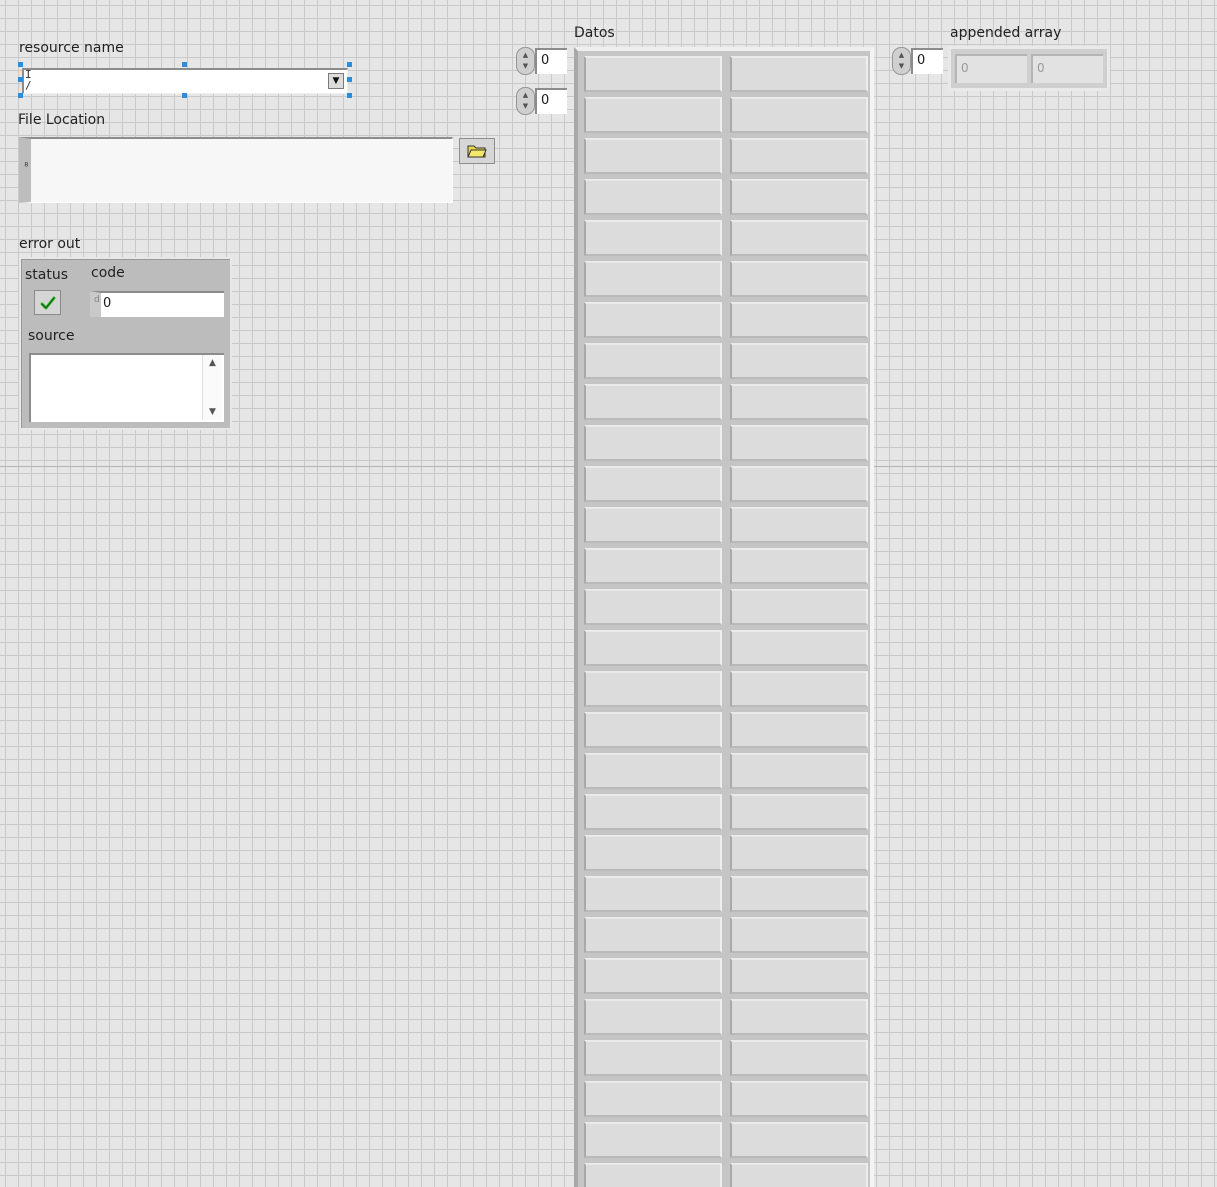  I want to click on checkmark-icon, so click(47, 302).